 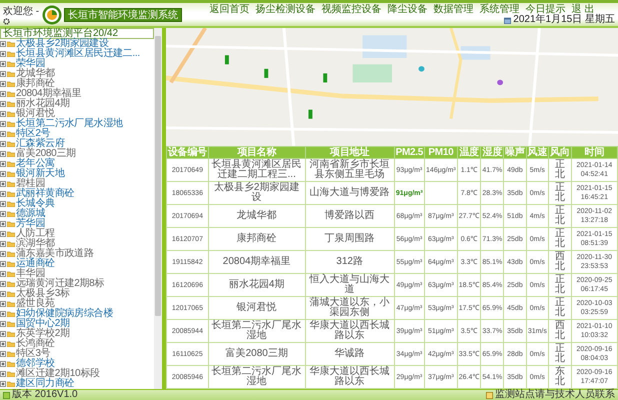 What do you see at coordinates (158, 208) in the screenshot?
I see `scrollbar` at bounding box center [158, 208].